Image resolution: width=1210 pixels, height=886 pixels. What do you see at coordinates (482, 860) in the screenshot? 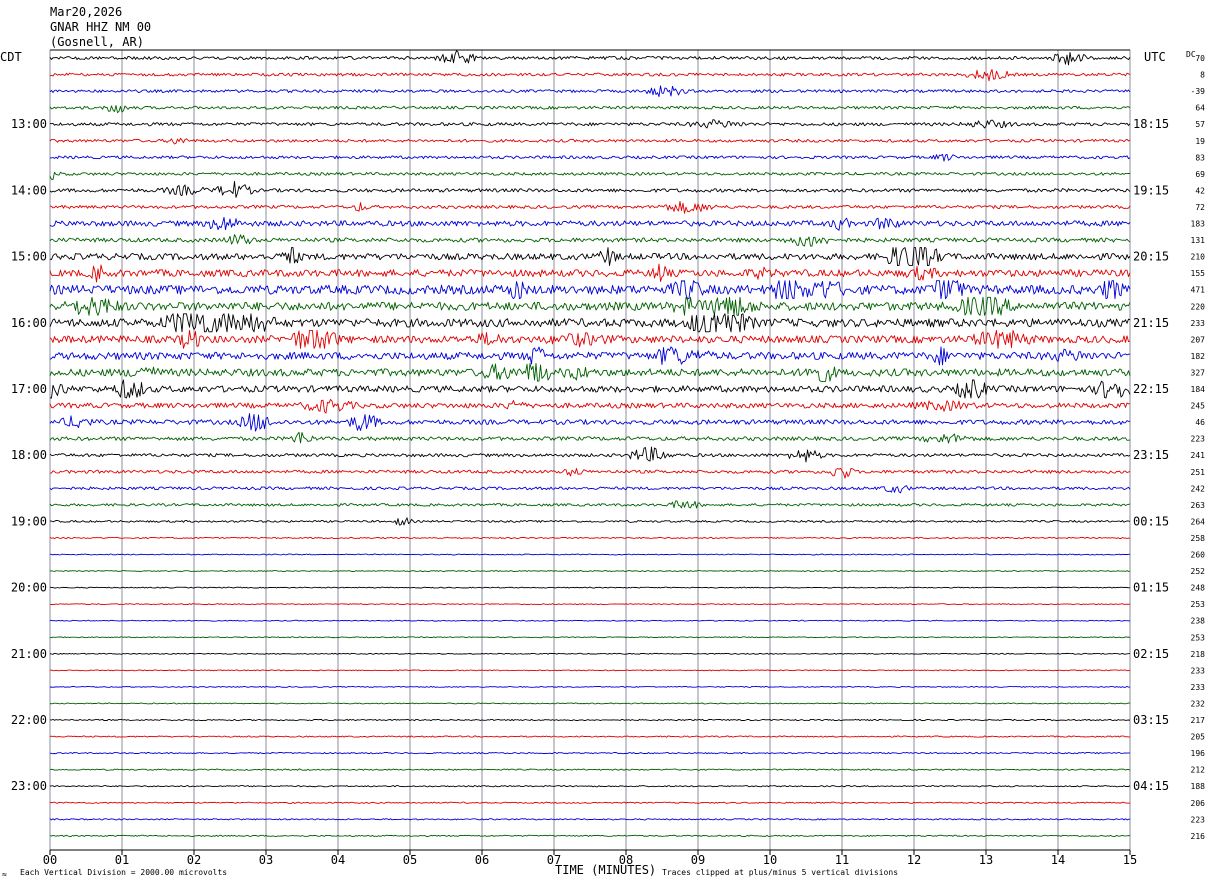
I see `x-tick-label: 06` at bounding box center [482, 860].